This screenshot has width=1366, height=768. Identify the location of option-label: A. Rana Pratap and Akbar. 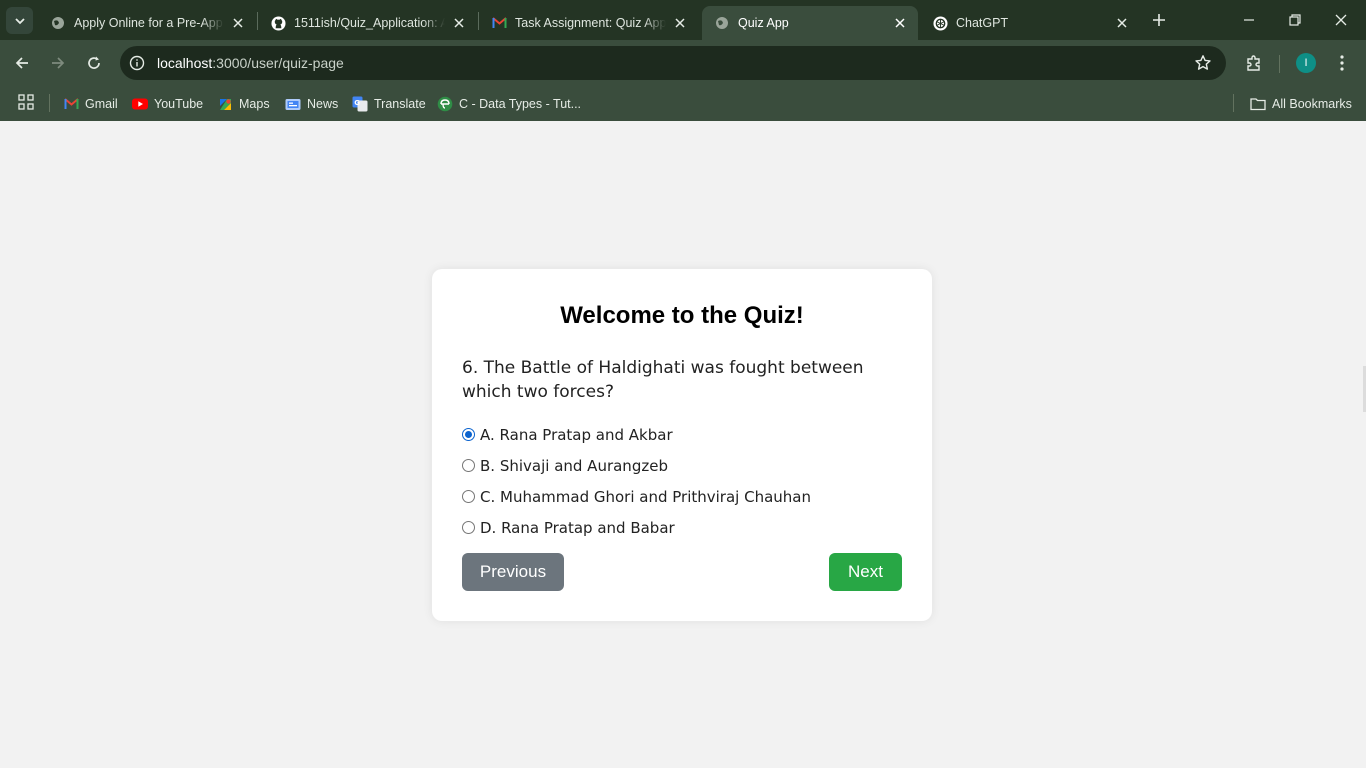
(576, 434).